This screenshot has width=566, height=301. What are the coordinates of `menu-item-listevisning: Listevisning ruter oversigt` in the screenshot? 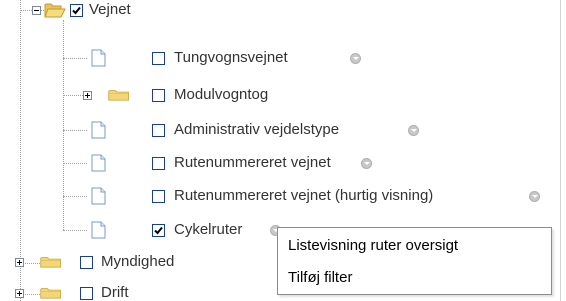 It's located at (414, 246).